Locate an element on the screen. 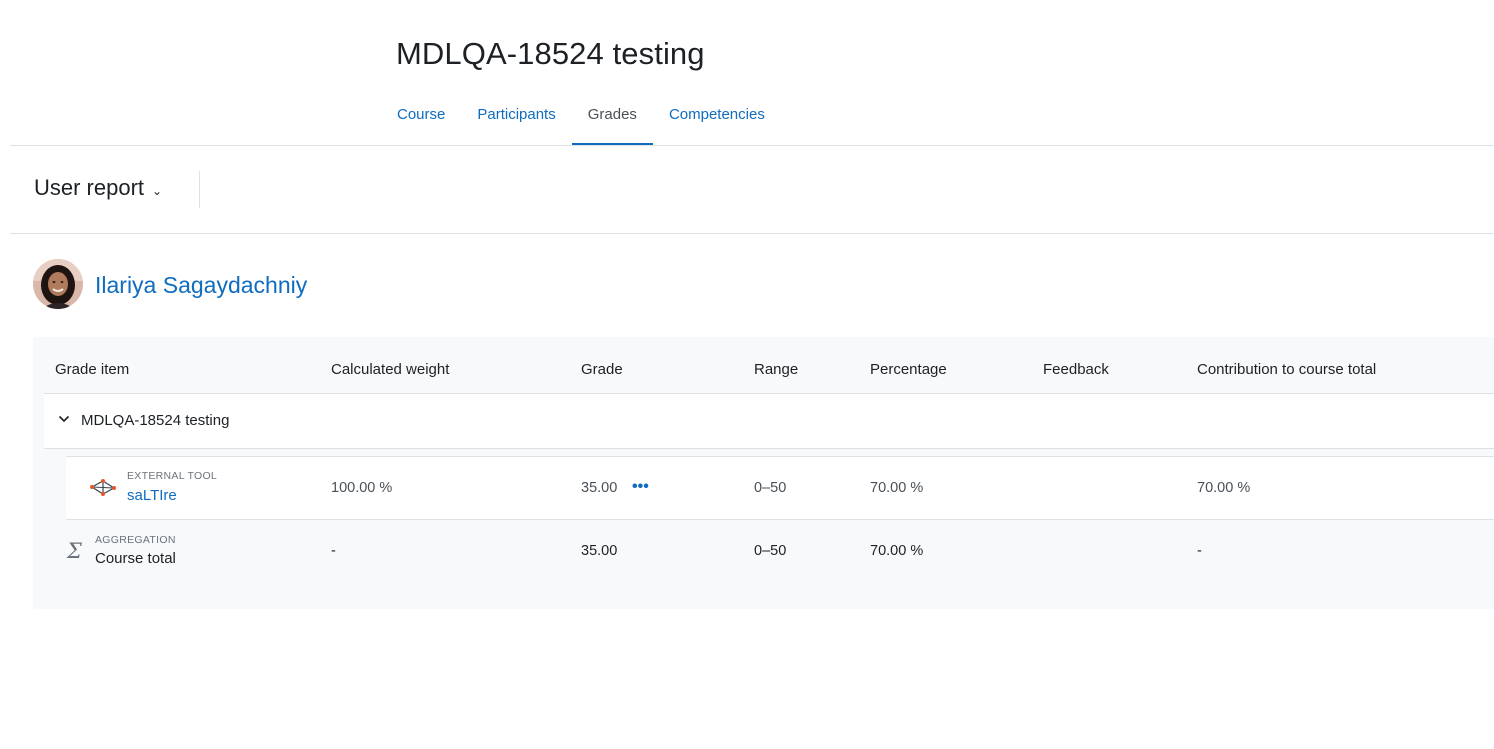  category-name: MDLQA-18524 testing is located at coordinates (155, 420).